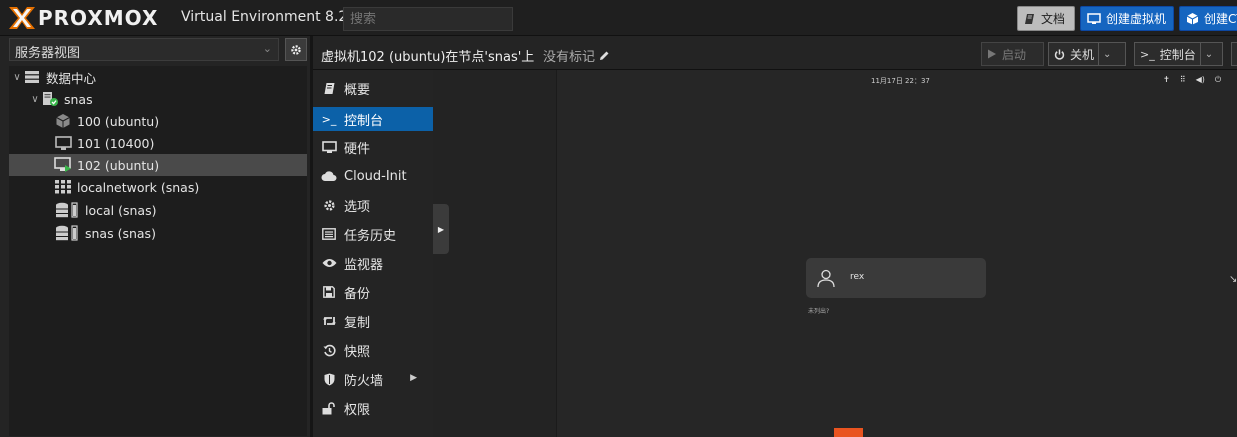 The height and width of the screenshot is (437, 1237). I want to click on nav-monitor: 监视器, so click(373, 263).